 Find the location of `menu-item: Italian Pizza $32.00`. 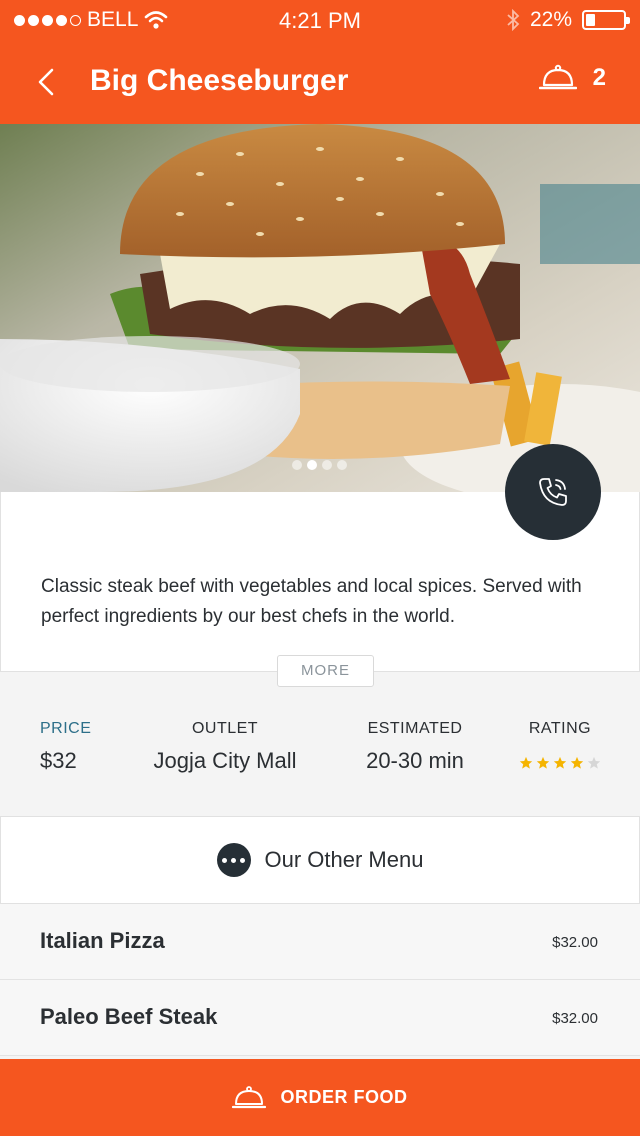

menu-item: Italian Pizza $32.00 is located at coordinates (320, 942).